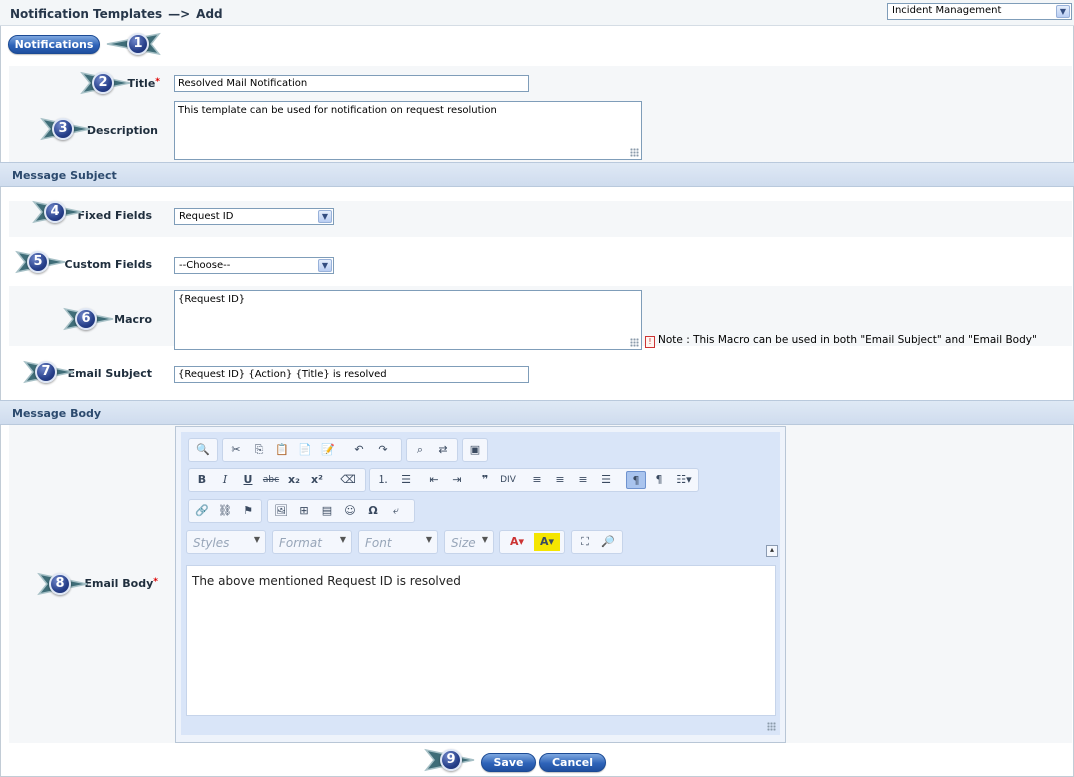 The height and width of the screenshot is (777, 1074). Describe the element at coordinates (537, 174) in the screenshot. I see `section-message-subject: Message Subject` at that location.